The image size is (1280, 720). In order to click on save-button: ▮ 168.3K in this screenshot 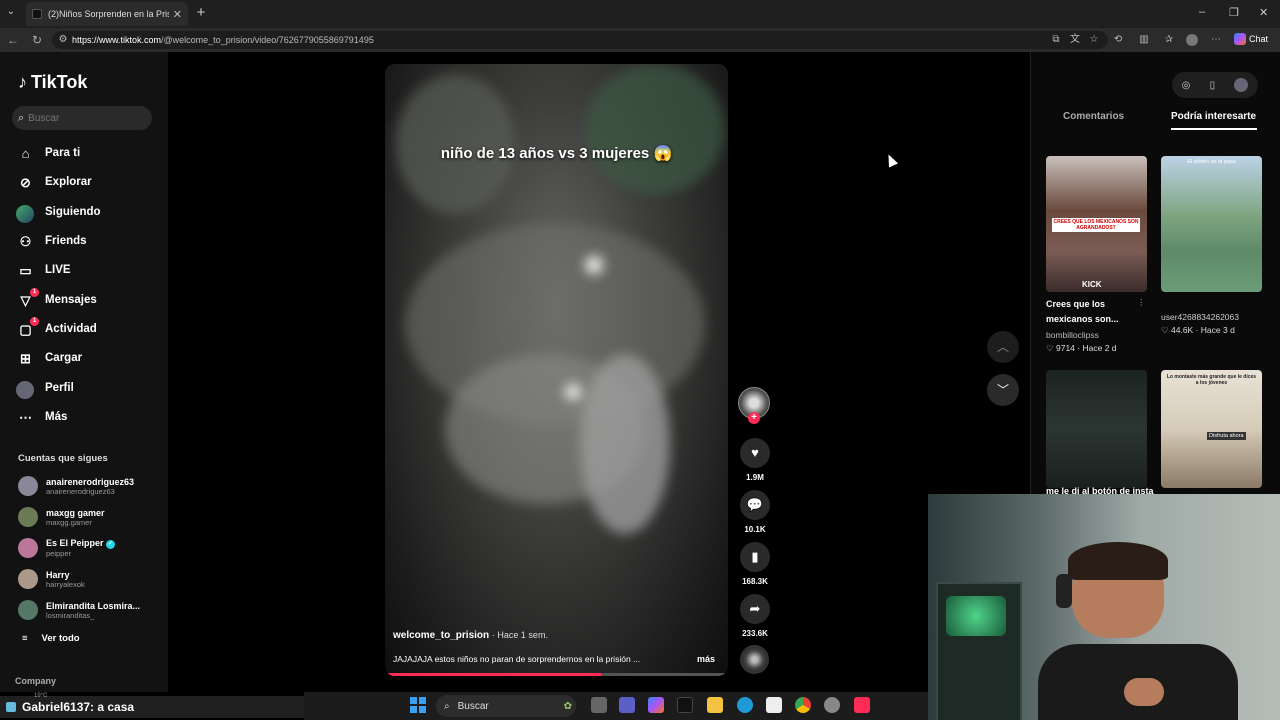, I will do `click(755, 564)`.